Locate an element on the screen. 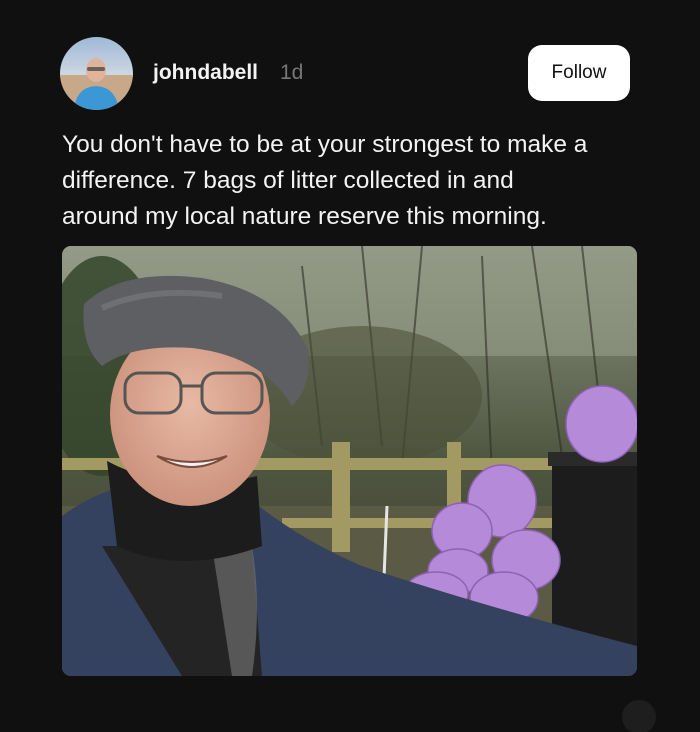 This screenshot has width=700, height=732. more-options-hint is located at coordinates (639, 716).